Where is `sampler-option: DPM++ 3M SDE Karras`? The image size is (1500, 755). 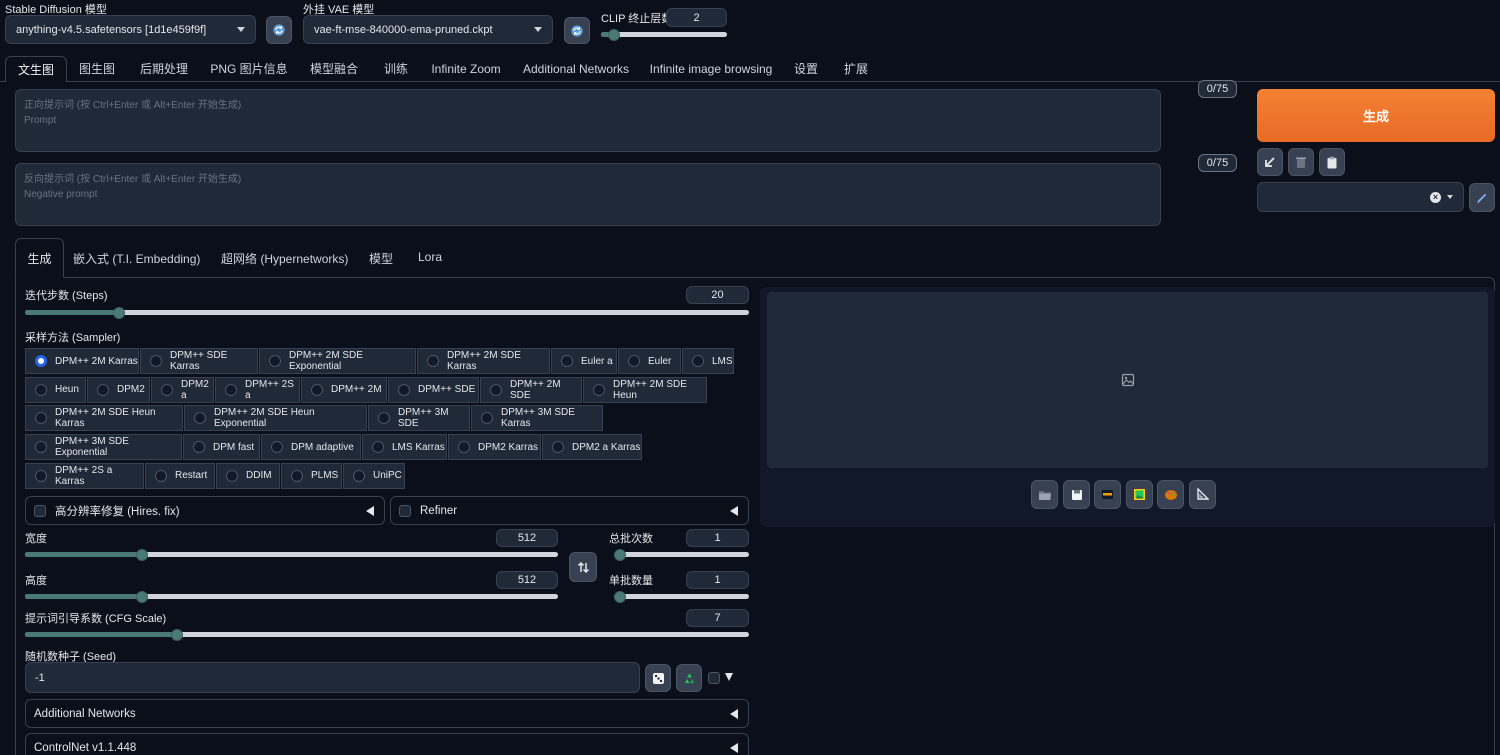 sampler-option: DPM++ 3M SDE Karras is located at coordinates (537, 418).